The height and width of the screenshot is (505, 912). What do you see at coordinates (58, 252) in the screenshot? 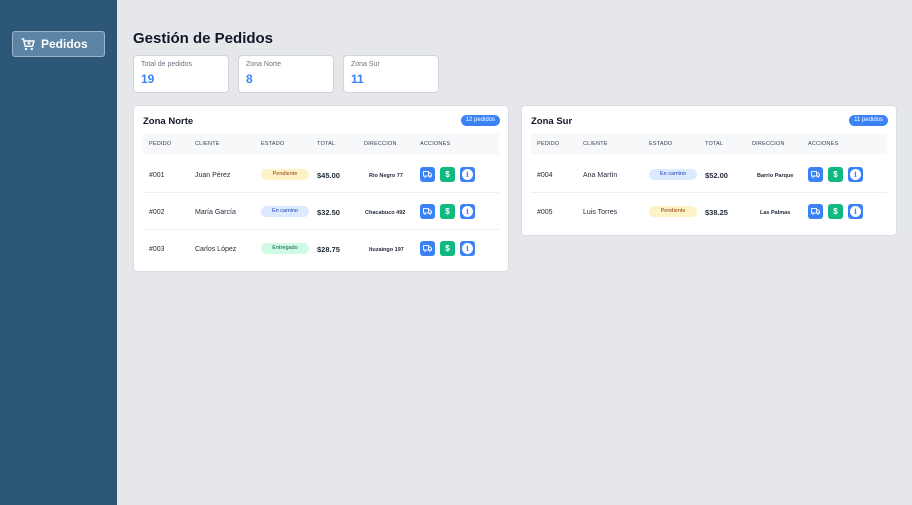
I see `sidebar: Pedidos` at bounding box center [58, 252].